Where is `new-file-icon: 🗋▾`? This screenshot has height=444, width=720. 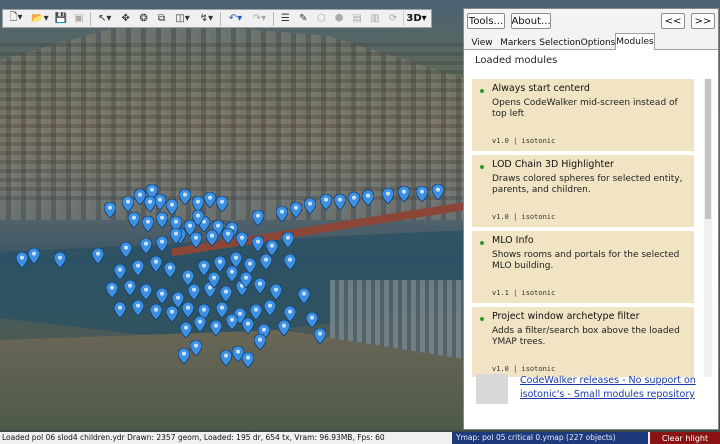
new-file-icon: 🗋▾ is located at coordinates (16, 18).